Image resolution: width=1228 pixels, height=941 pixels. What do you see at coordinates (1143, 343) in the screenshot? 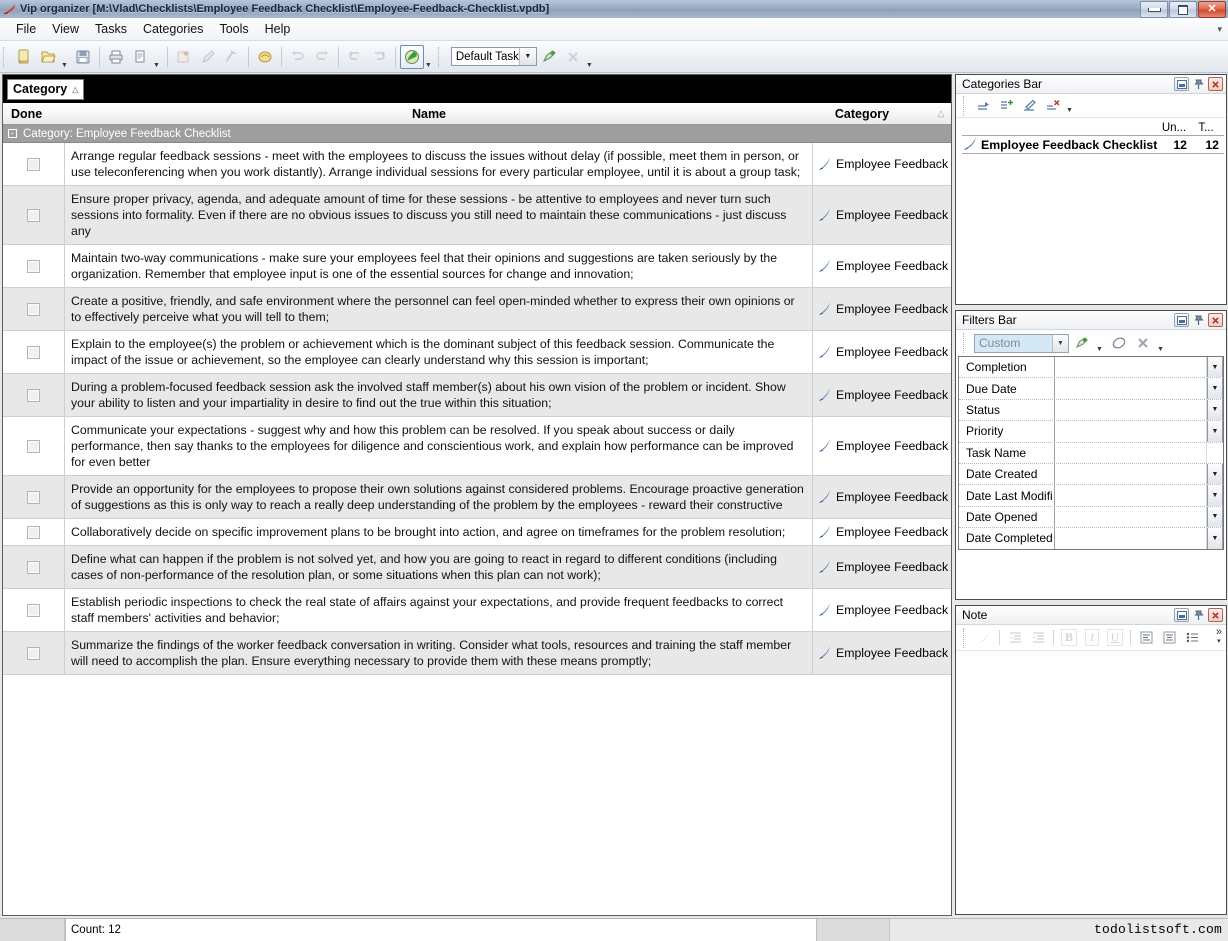
I see `remove-filter-button` at bounding box center [1143, 343].